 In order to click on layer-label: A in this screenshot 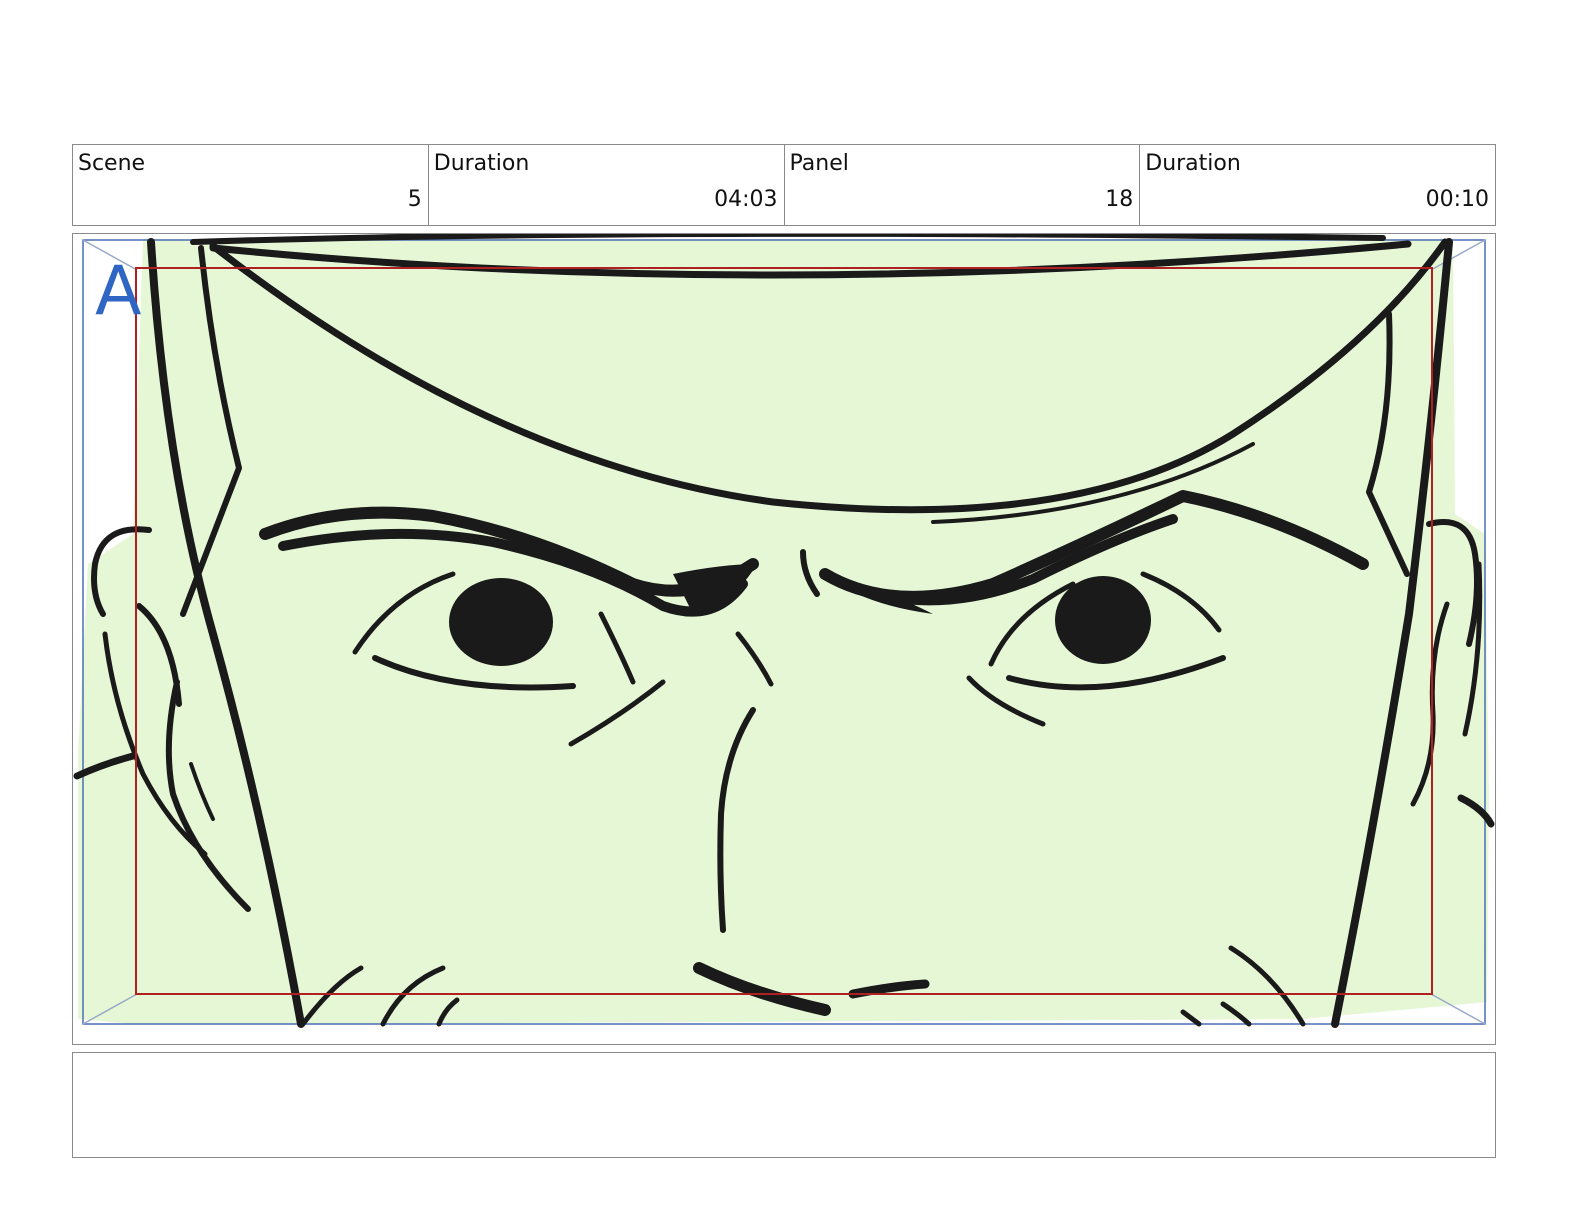, I will do `click(118, 291)`.